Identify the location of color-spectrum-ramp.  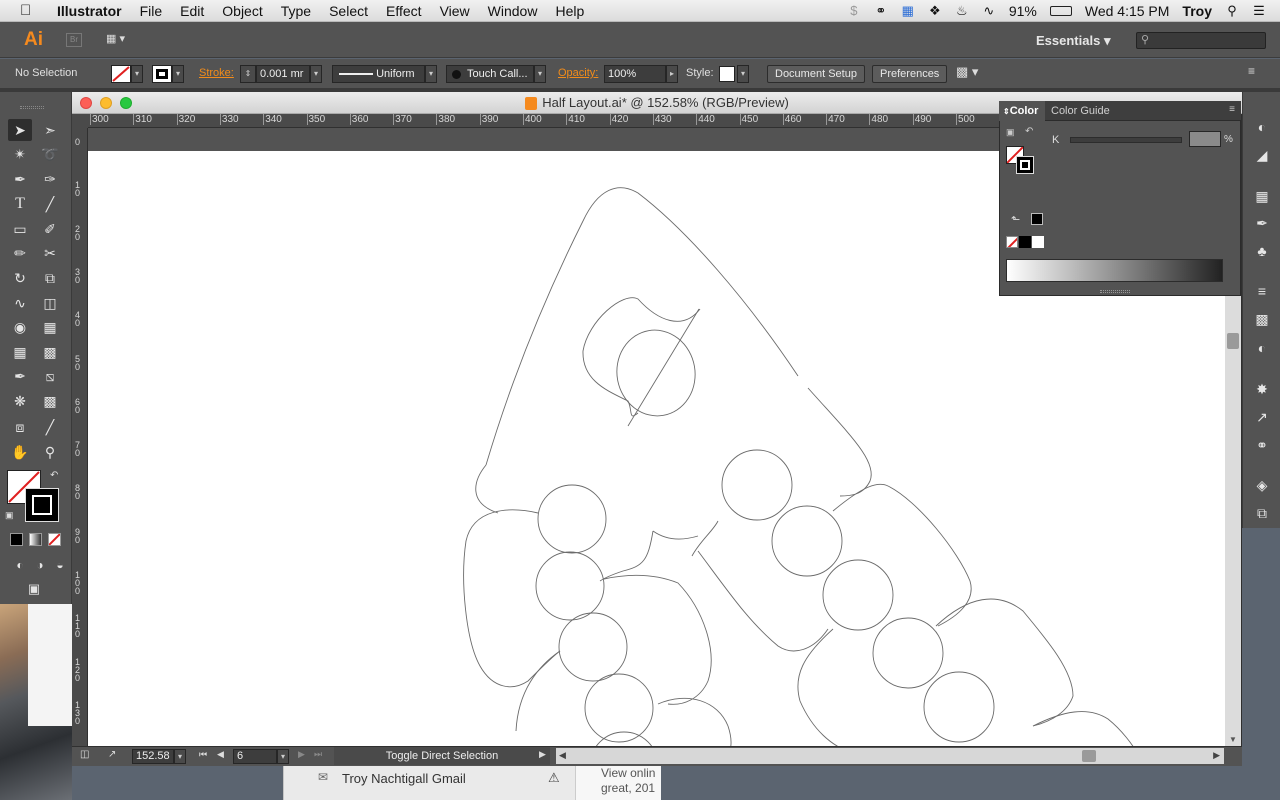
(1114, 270).